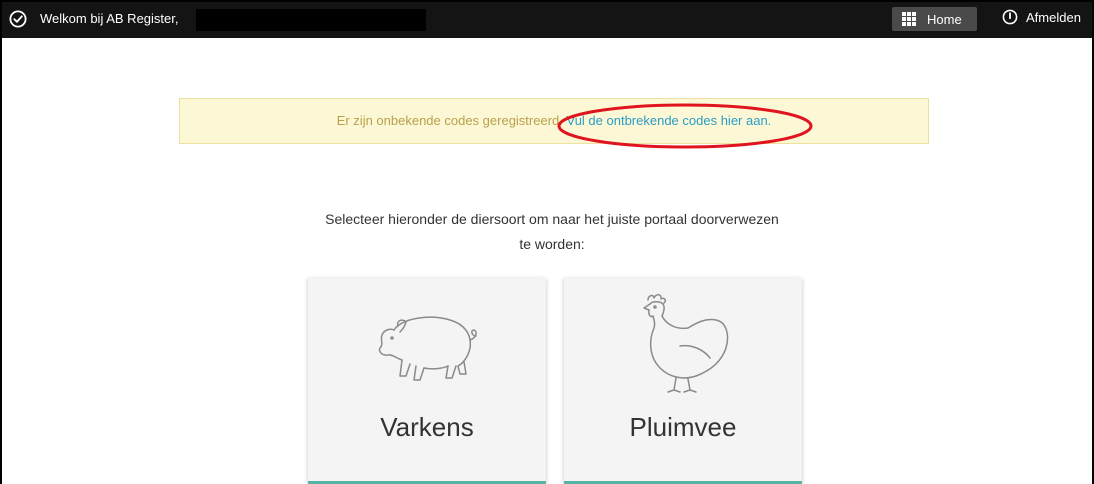  I want to click on logout-button: Afmelden, so click(1041, 17).